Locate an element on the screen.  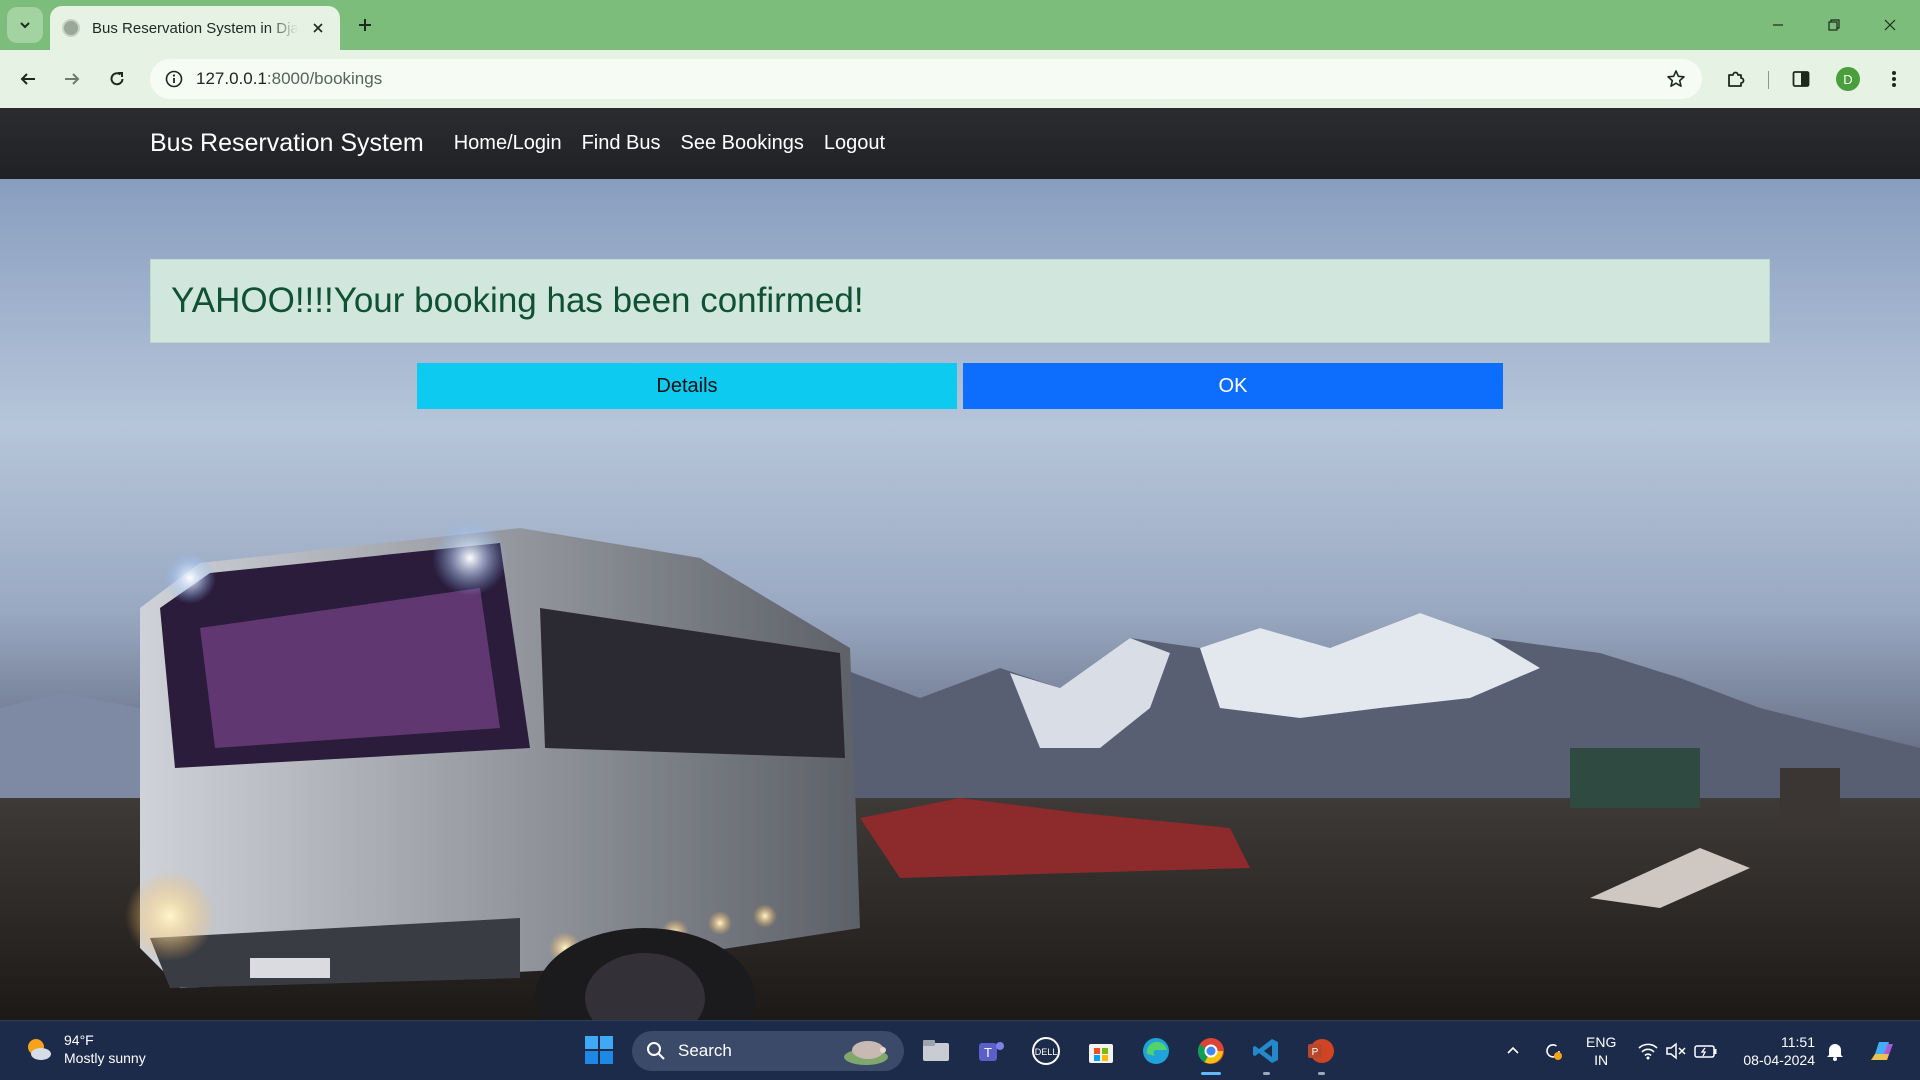
side-panel-icon is located at coordinates (1801, 79).